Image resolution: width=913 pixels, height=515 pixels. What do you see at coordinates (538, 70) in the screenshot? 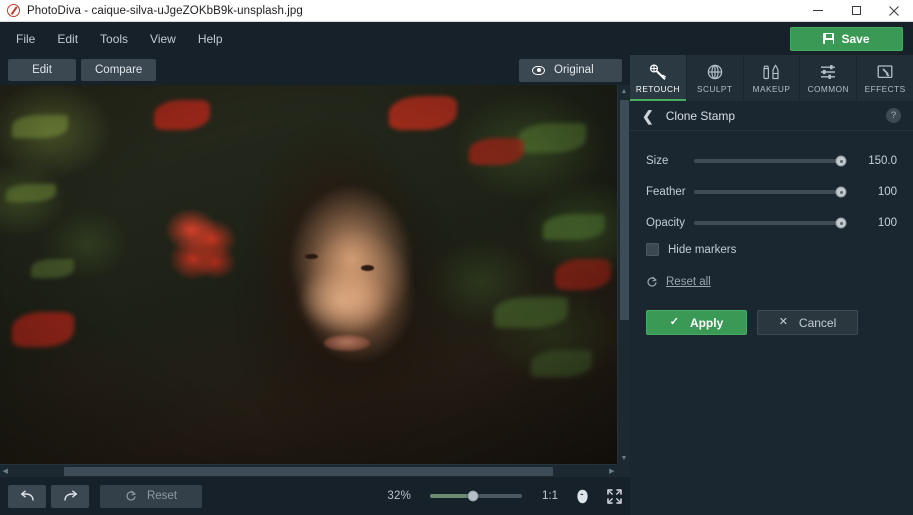
I see `eye-icon` at bounding box center [538, 70].